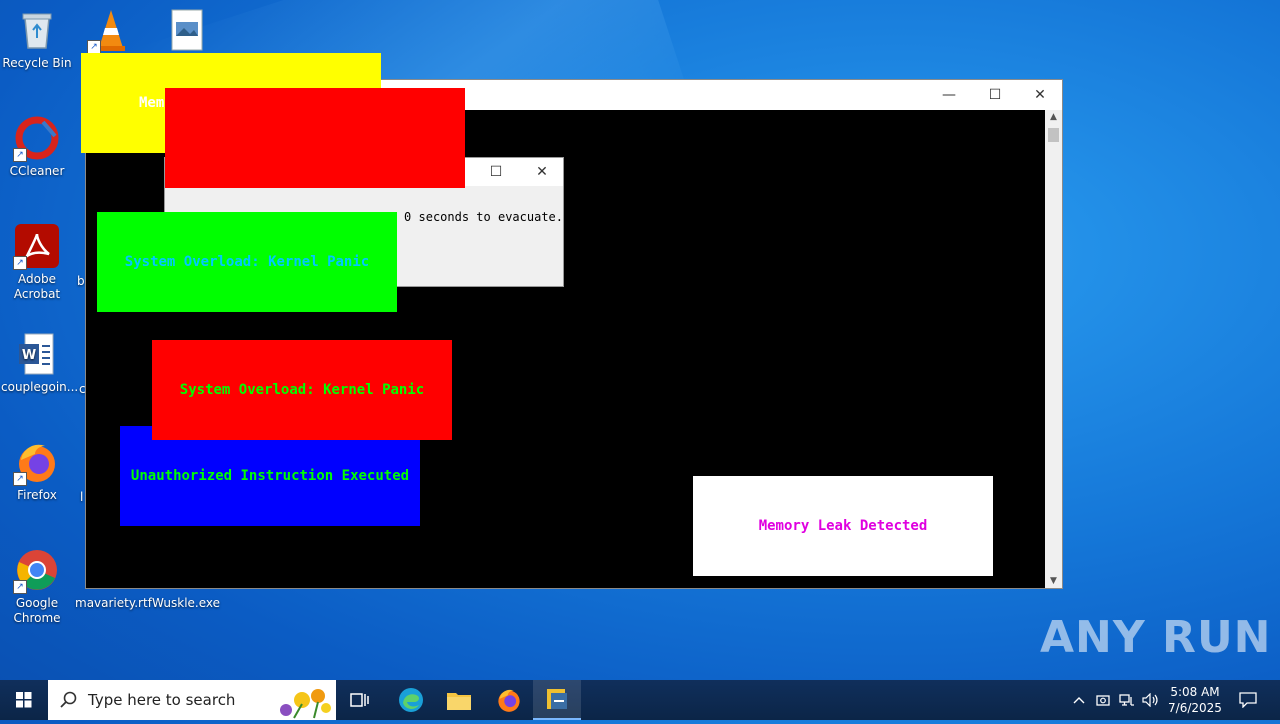 This screenshot has width=1280, height=724. I want to click on action-center-button, so click(1248, 700).